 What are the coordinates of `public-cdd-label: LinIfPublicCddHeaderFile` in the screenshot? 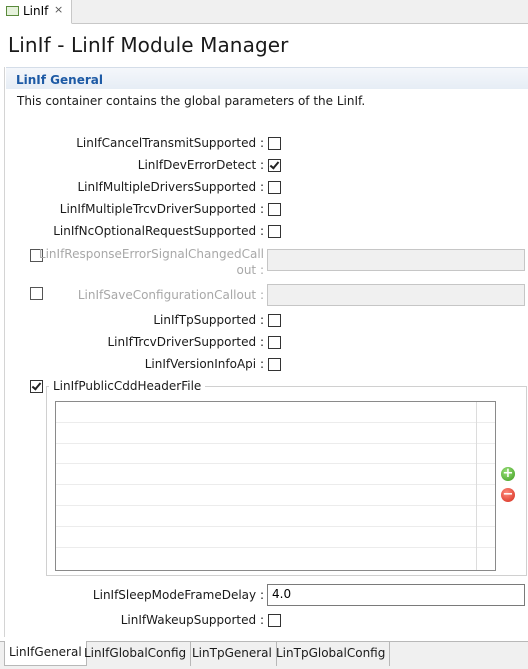 It's located at (127, 386).